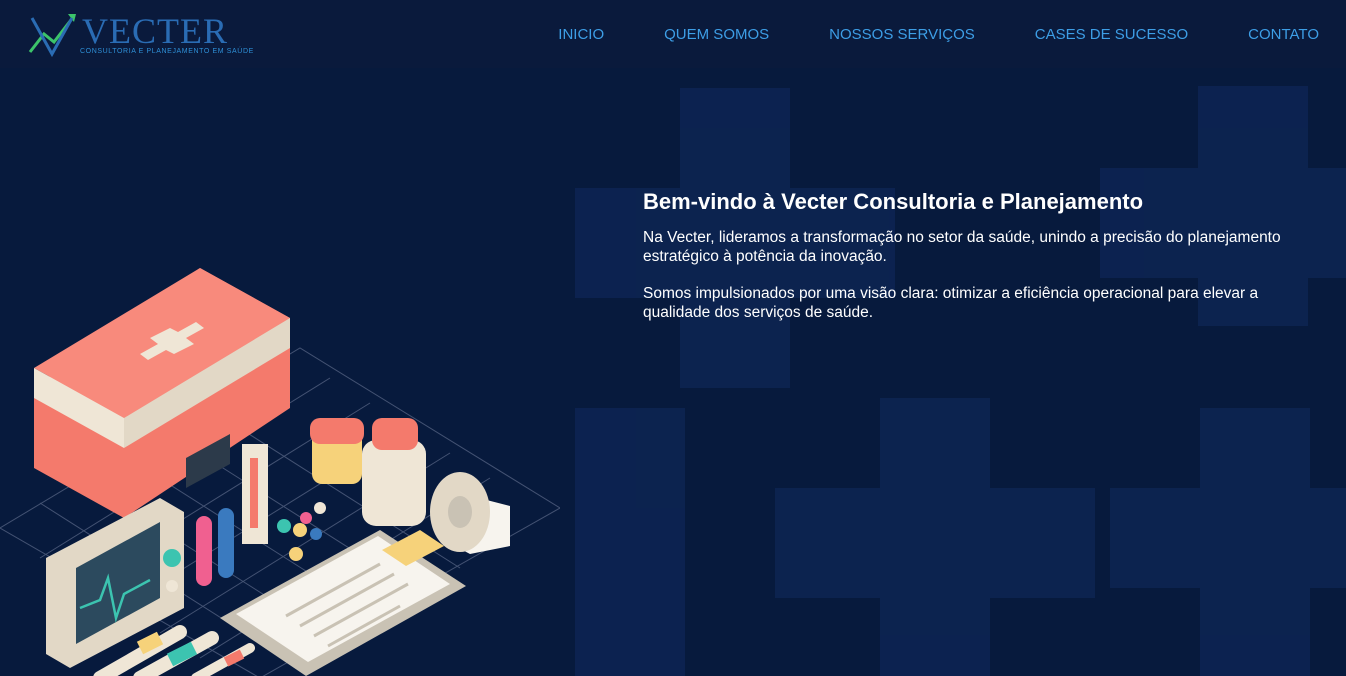  Describe the element at coordinates (581, 34) in the screenshot. I see `nav-item-inicio: INICIO` at that location.